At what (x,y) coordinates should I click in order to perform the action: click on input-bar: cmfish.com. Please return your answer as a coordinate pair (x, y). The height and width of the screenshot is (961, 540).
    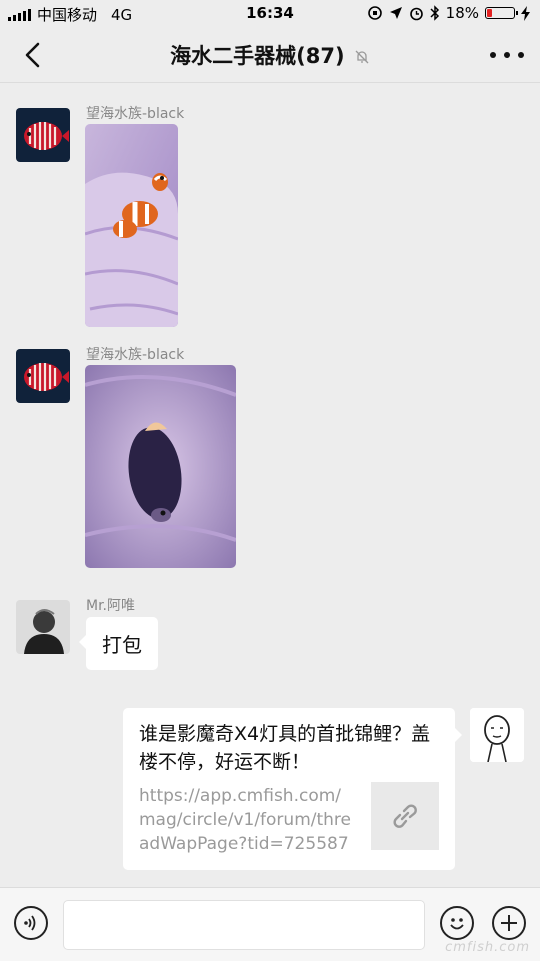
    Looking at the image, I should click on (270, 924).